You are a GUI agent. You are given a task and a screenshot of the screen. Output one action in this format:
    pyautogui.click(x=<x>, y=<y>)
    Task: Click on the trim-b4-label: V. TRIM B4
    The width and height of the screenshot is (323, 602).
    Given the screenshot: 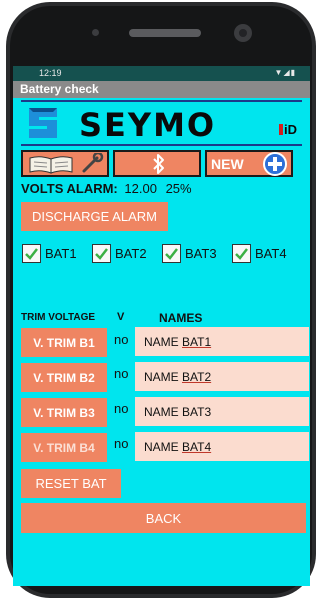 What is the action you would take?
    pyautogui.click(x=64, y=448)
    